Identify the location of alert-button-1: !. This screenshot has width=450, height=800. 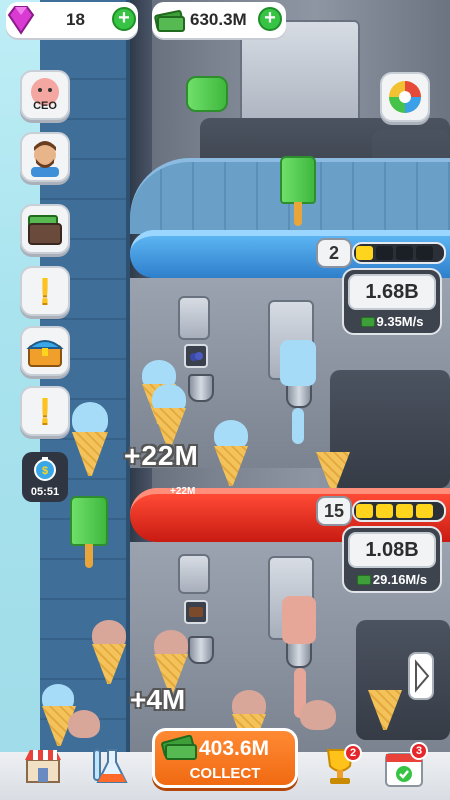
(45, 291).